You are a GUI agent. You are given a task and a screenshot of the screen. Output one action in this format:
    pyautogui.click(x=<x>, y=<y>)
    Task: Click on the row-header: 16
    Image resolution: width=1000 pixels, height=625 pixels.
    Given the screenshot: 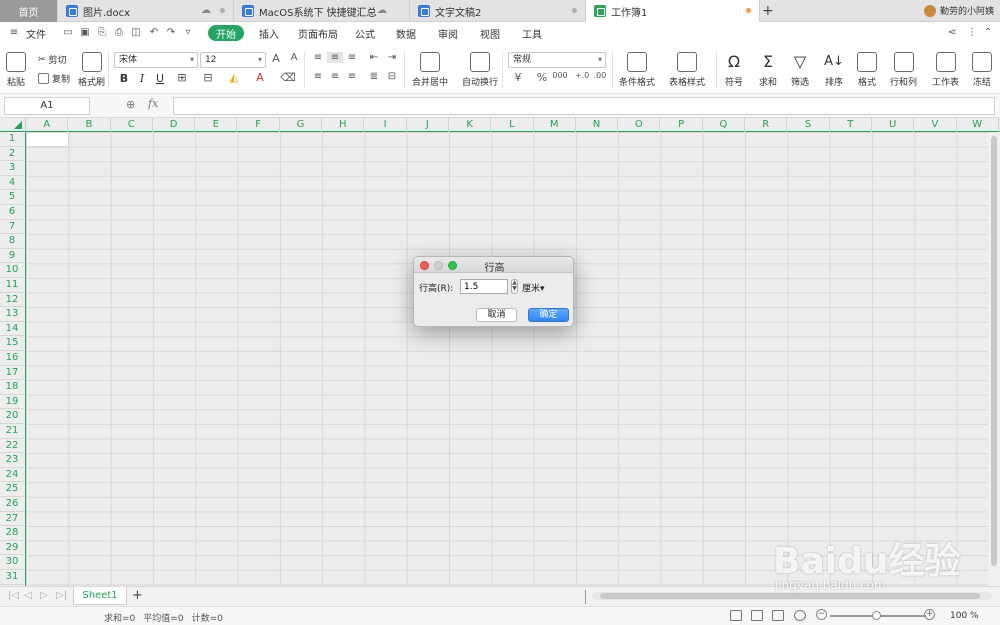 What is the action you would take?
    pyautogui.click(x=12, y=358)
    